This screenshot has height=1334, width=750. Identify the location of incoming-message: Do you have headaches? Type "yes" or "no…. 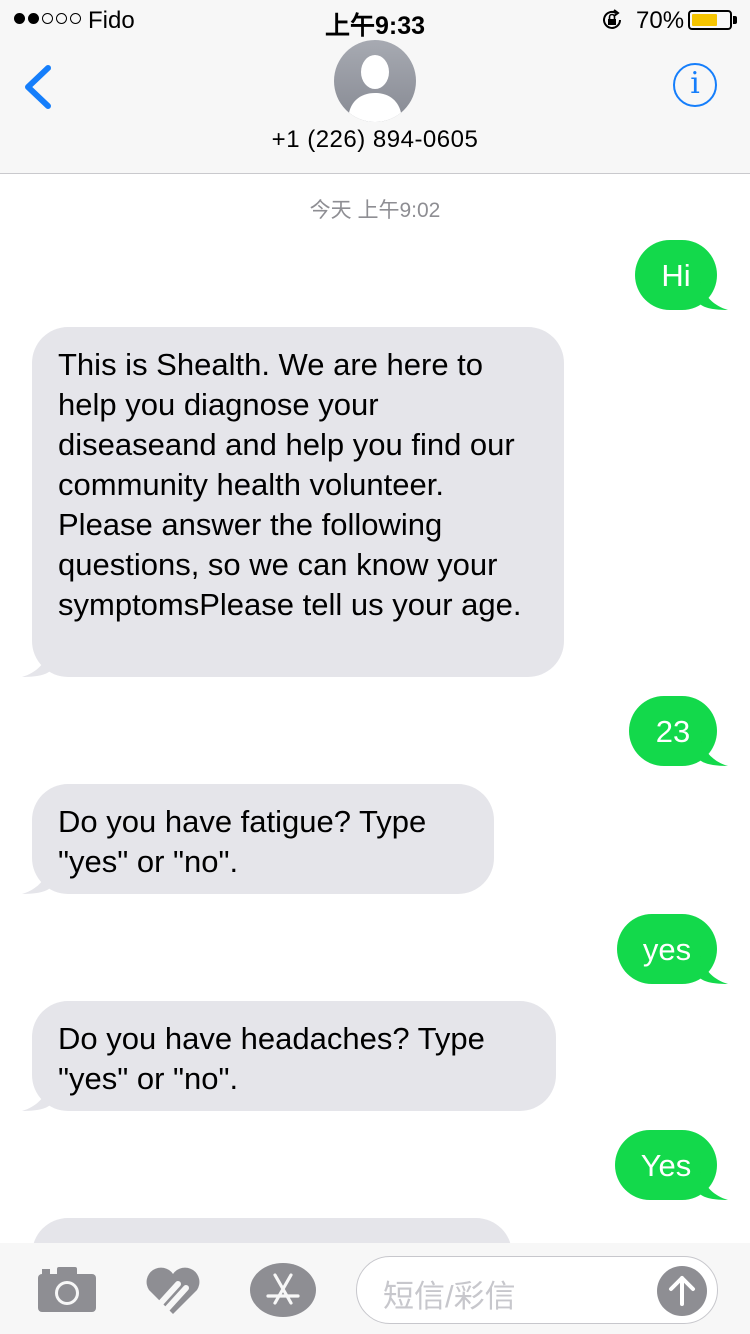
(294, 1056).